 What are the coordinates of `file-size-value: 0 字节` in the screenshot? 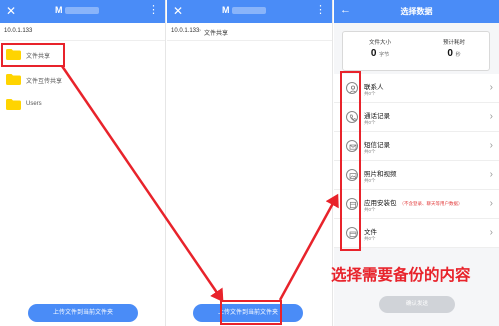 It's located at (380, 53).